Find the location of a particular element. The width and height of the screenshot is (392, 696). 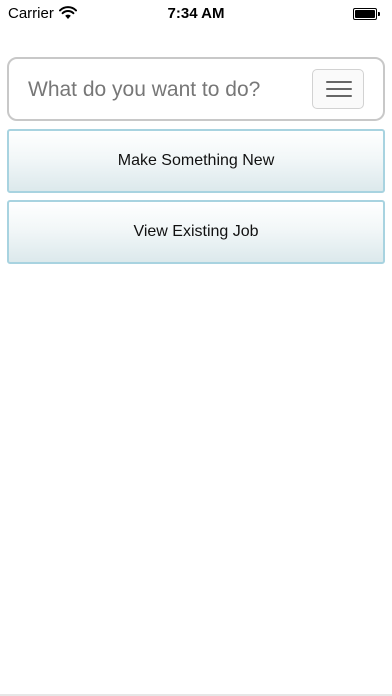

view-existing-job-button: View Existing Job is located at coordinates (196, 232).